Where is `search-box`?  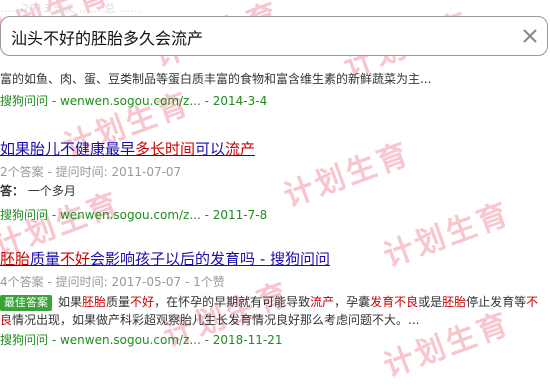 search-box is located at coordinates (274, 36).